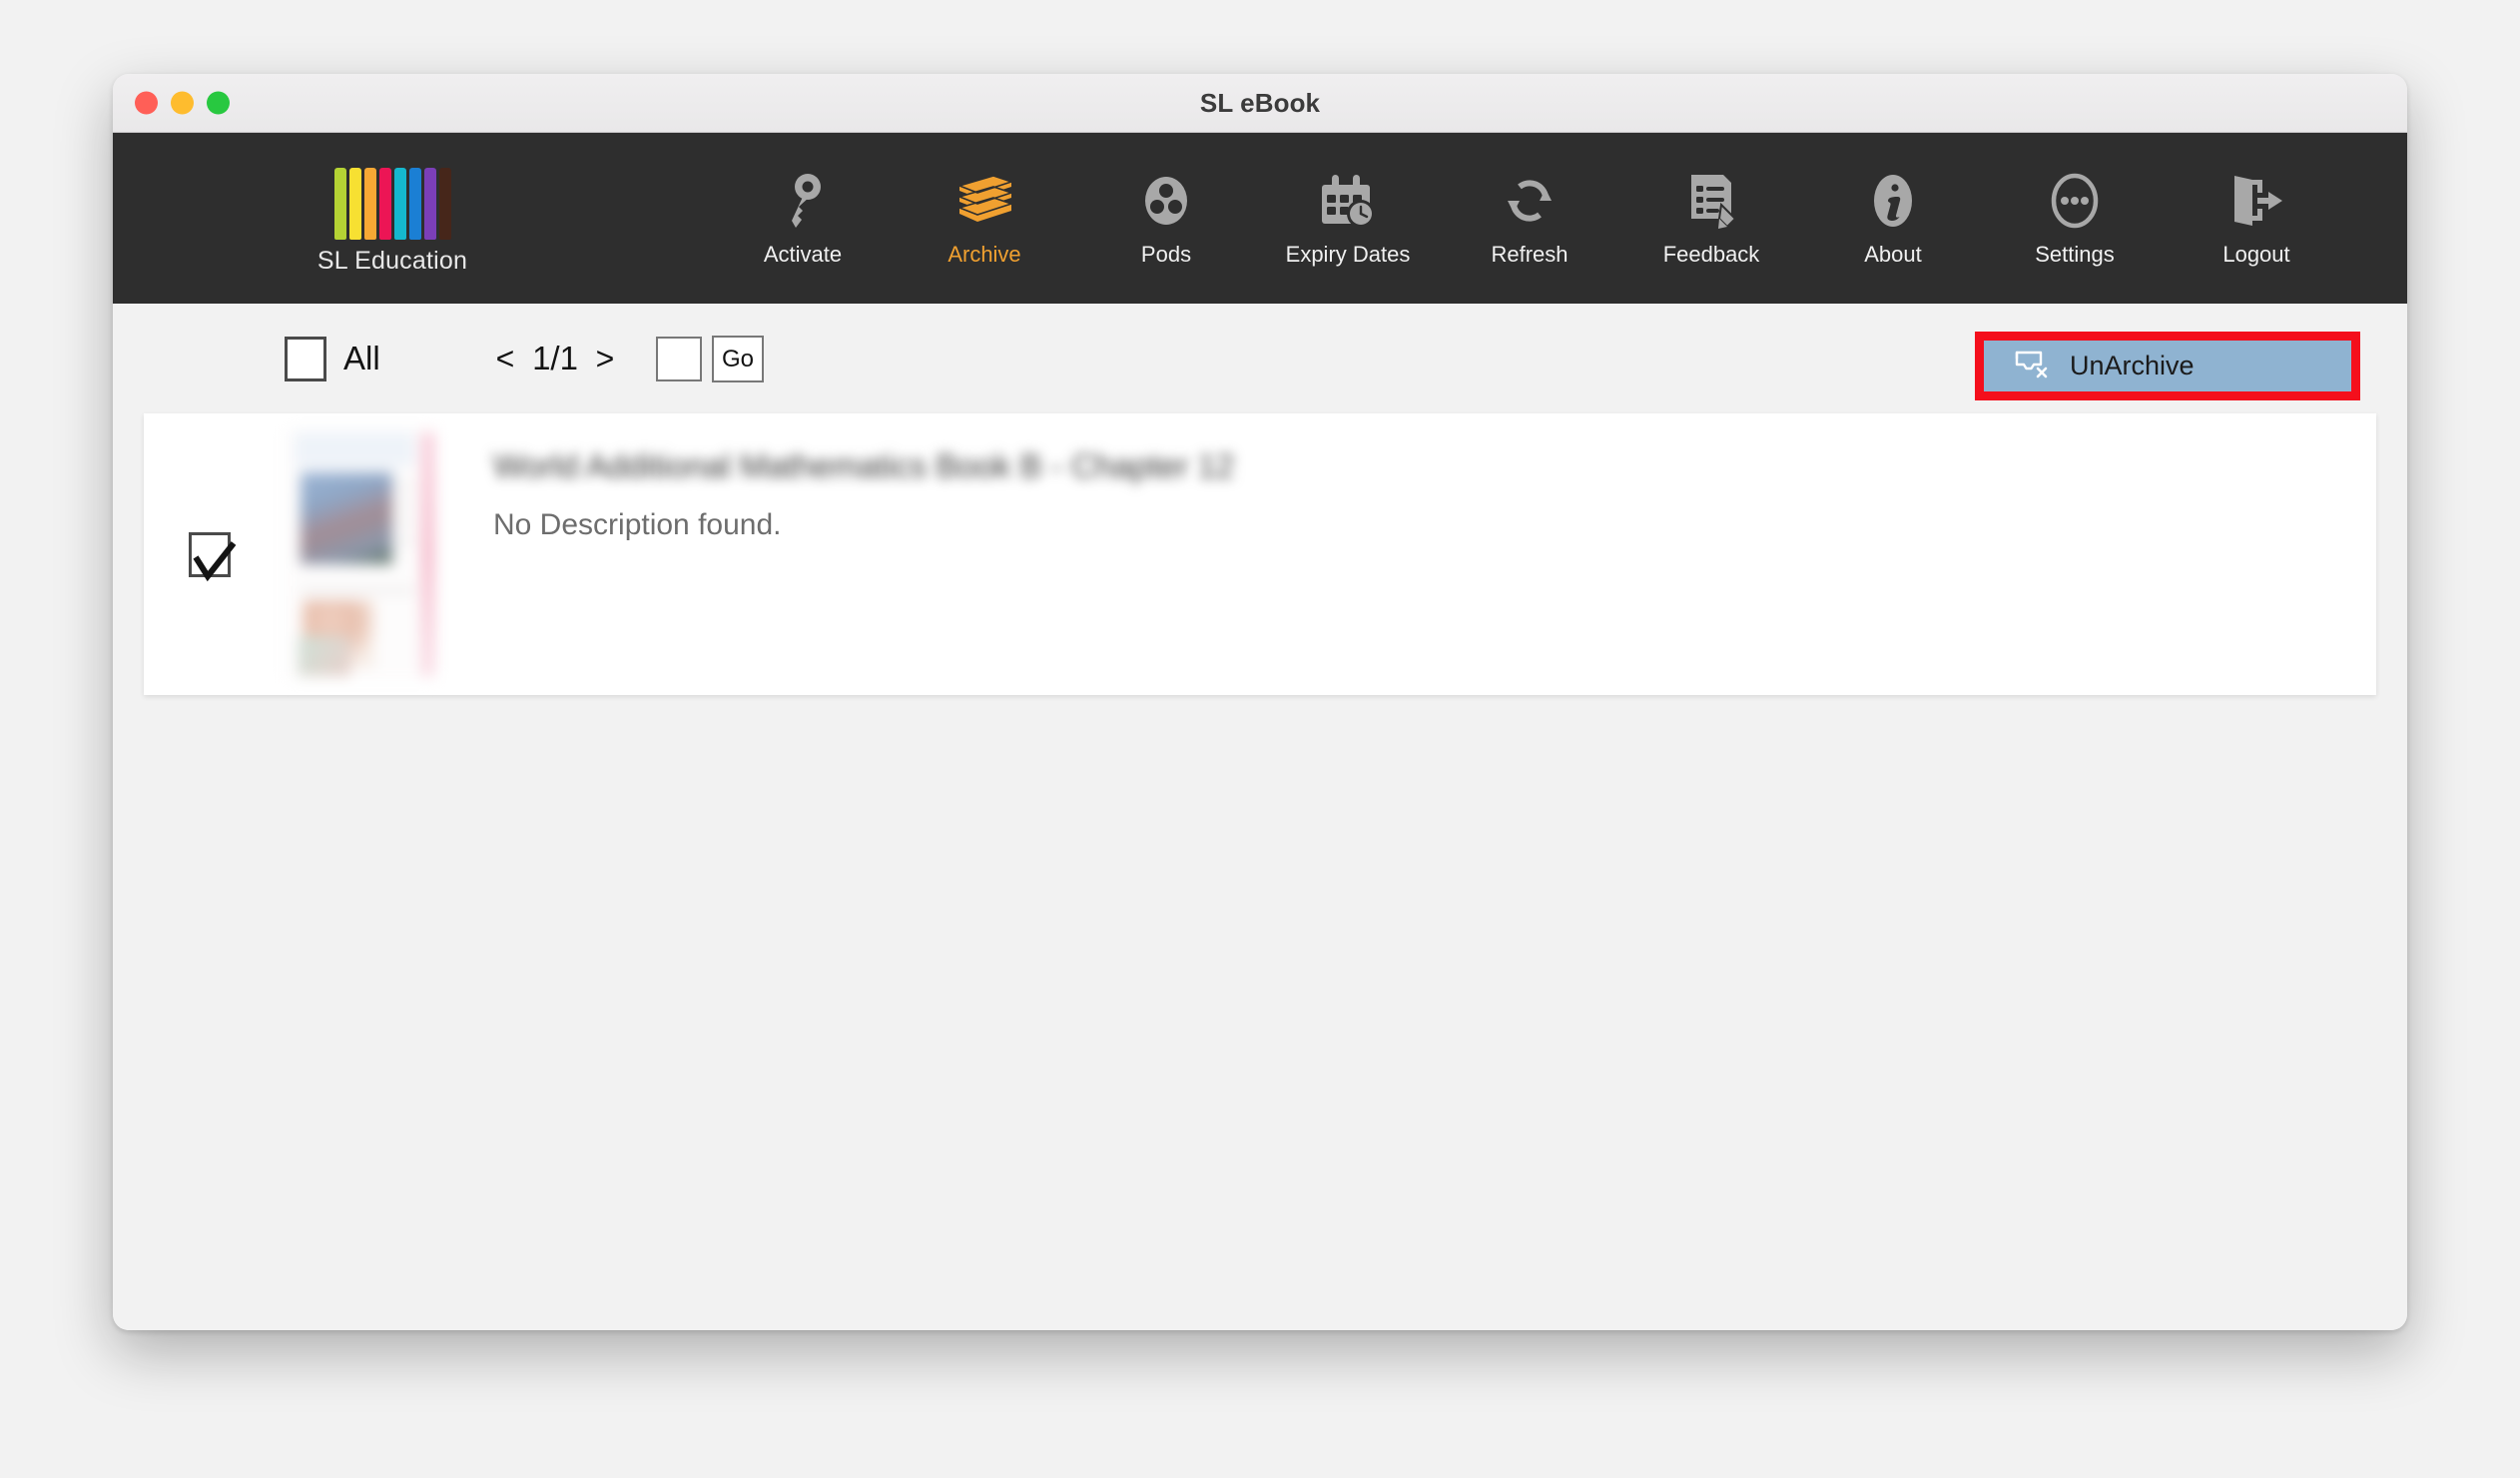 Image resolution: width=2520 pixels, height=1478 pixels. I want to click on toolbar-label-about: About, so click(1893, 254).